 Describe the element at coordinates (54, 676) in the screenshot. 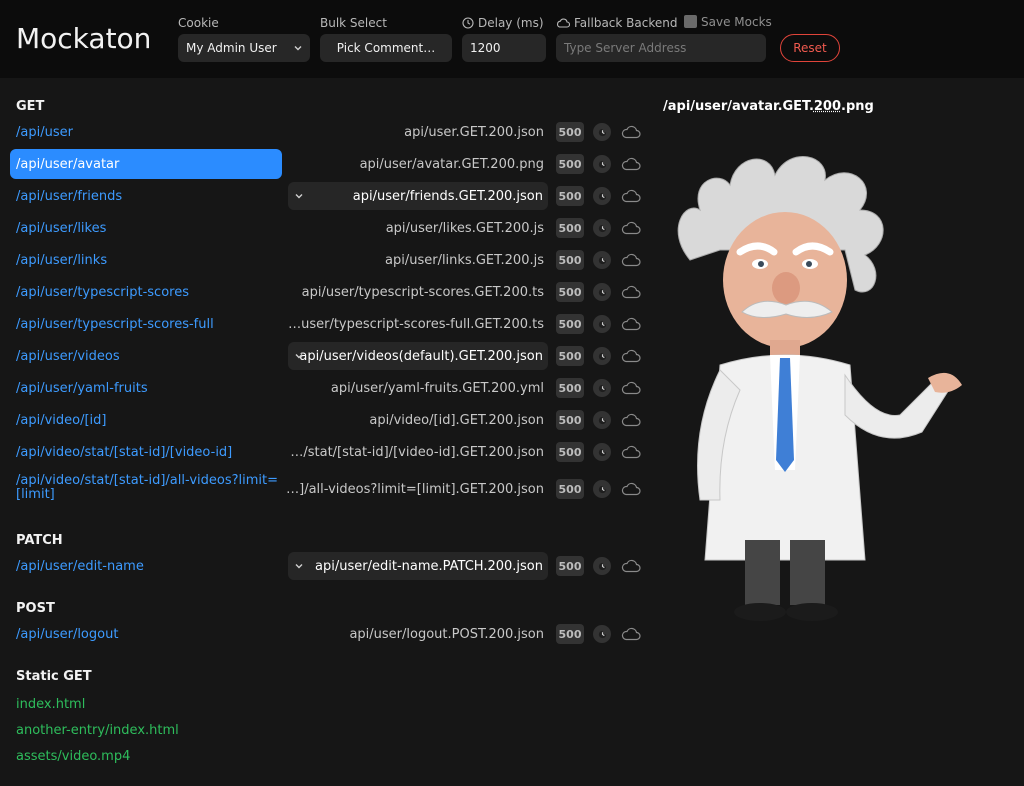

I see `section-title-static: Static GET` at that location.